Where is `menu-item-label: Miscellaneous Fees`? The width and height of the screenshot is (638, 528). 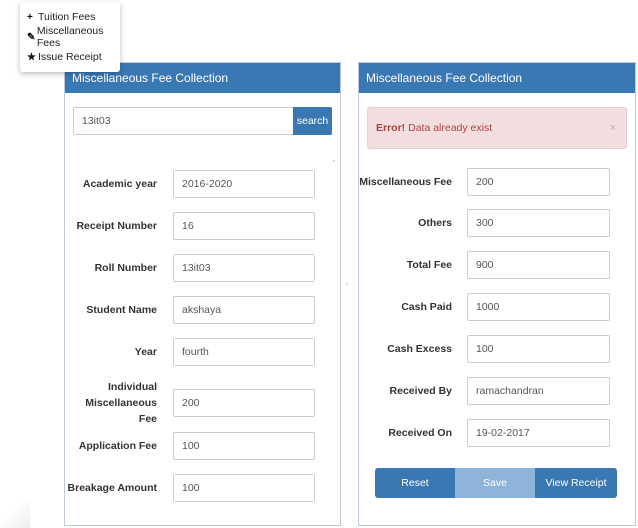 menu-item-label: Miscellaneous Fees is located at coordinates (70, 37).